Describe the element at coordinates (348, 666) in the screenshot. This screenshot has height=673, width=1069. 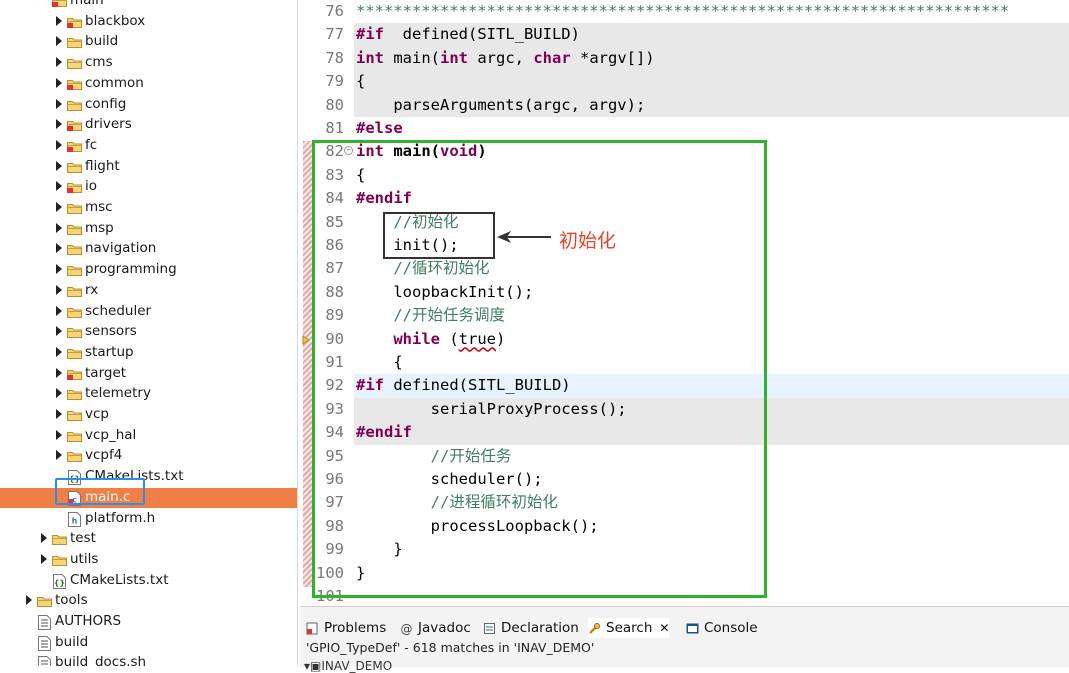
I see `search-result-root: ▾▣INAV_DEMO` at that location.